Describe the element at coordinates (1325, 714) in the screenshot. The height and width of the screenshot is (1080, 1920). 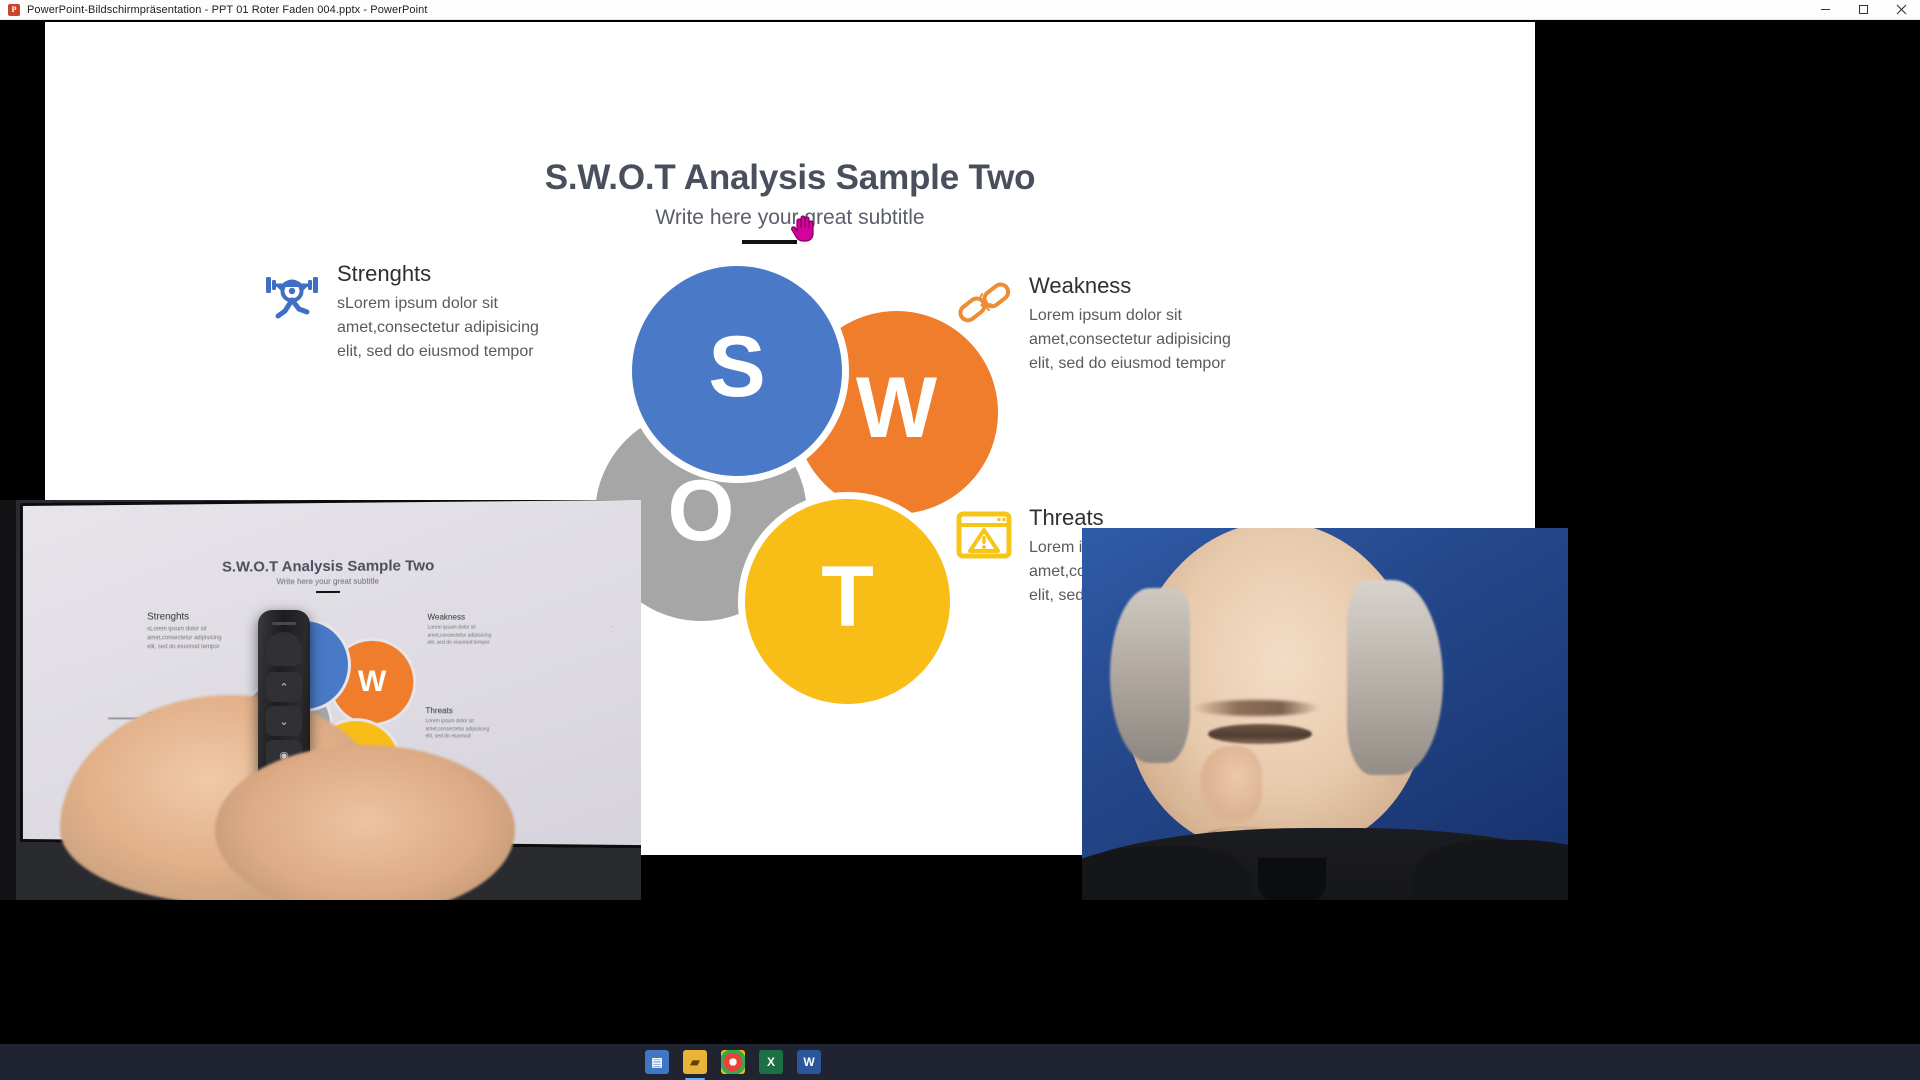
I see `speaker-webcam-overlay` at that location.